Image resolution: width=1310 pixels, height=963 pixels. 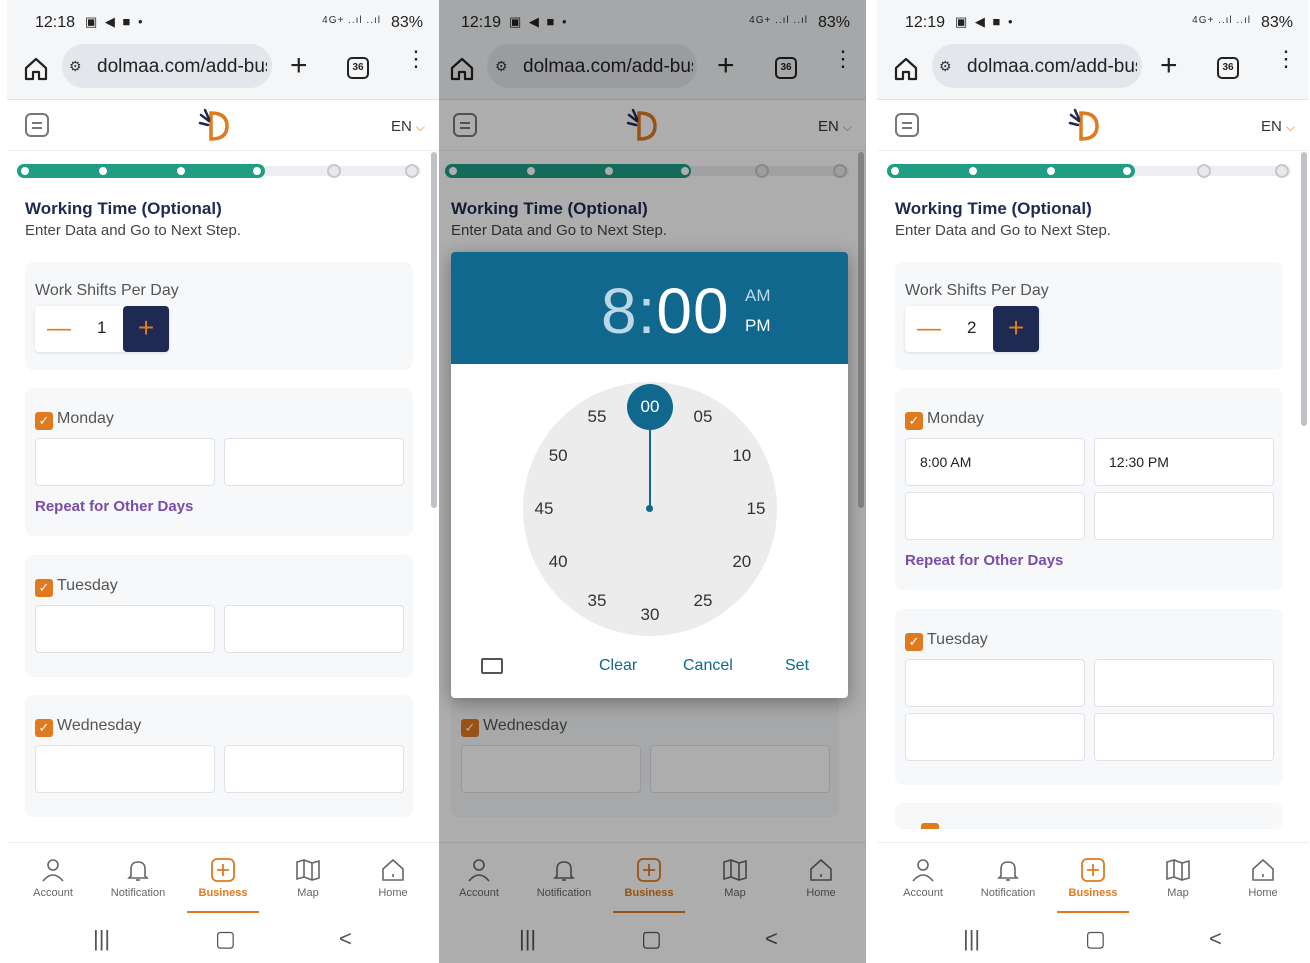 I want to click on pm-toggle: PM, so click(x=758, y=326).